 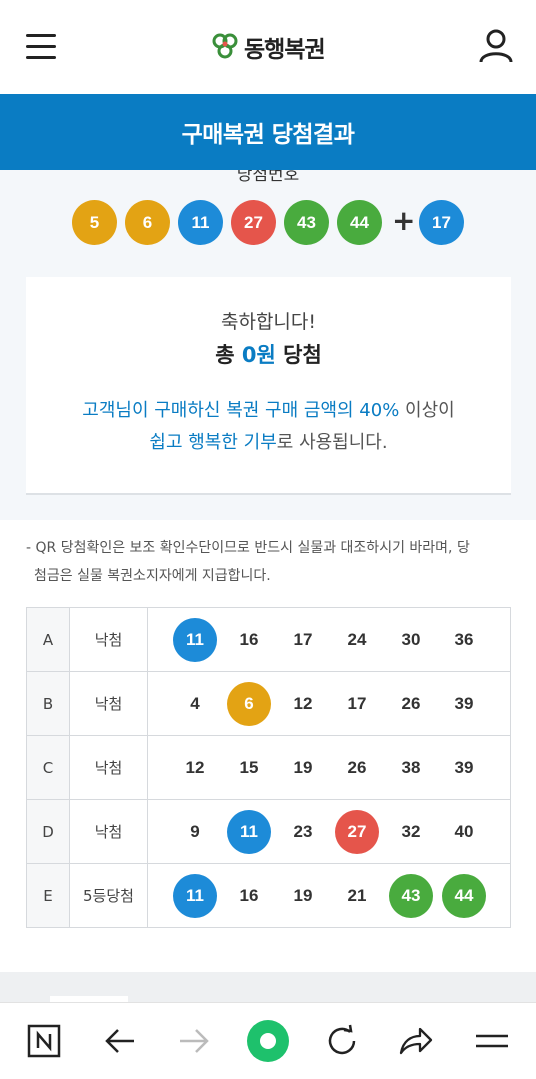 What do you see at coordinates (225, 46) in the screenshot?
I see `clover-logo-icon` at bounding box center [225, 46].